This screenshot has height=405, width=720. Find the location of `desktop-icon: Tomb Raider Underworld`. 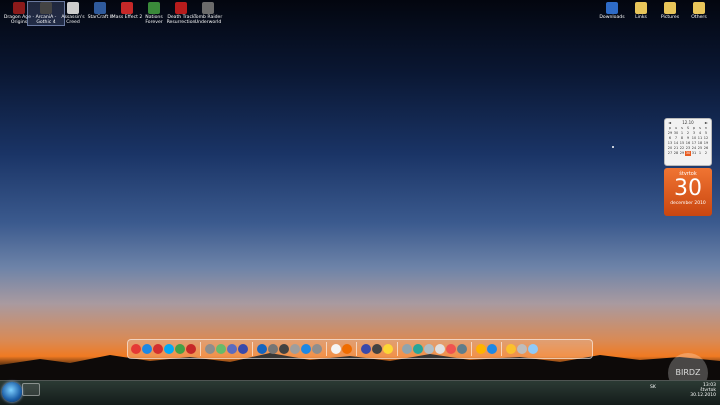

desktop-icon: Tomb Raider Underworld is located at coordinates (208, 13).